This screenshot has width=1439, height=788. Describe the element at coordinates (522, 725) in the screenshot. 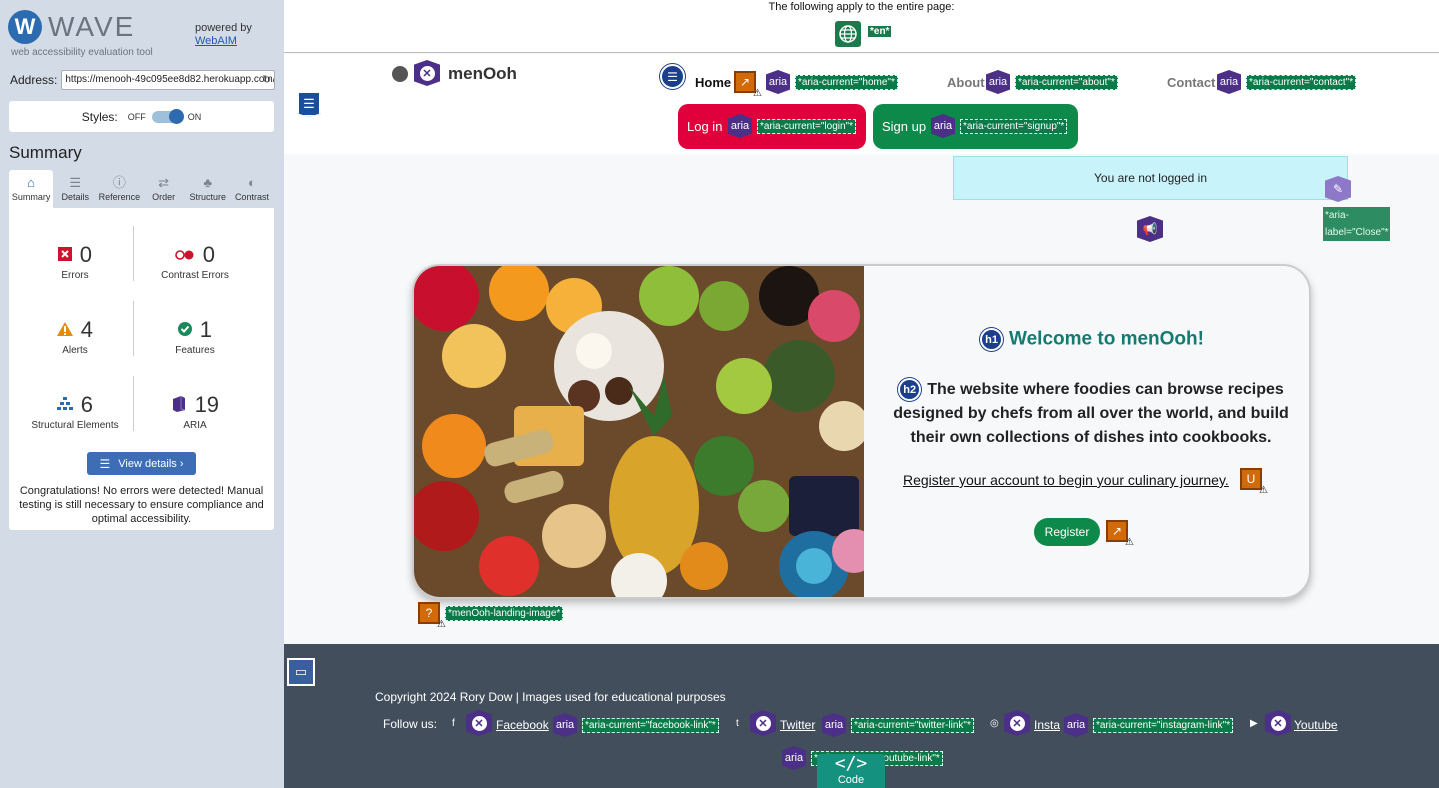

I see `facebook-link: Facebook` at that location.